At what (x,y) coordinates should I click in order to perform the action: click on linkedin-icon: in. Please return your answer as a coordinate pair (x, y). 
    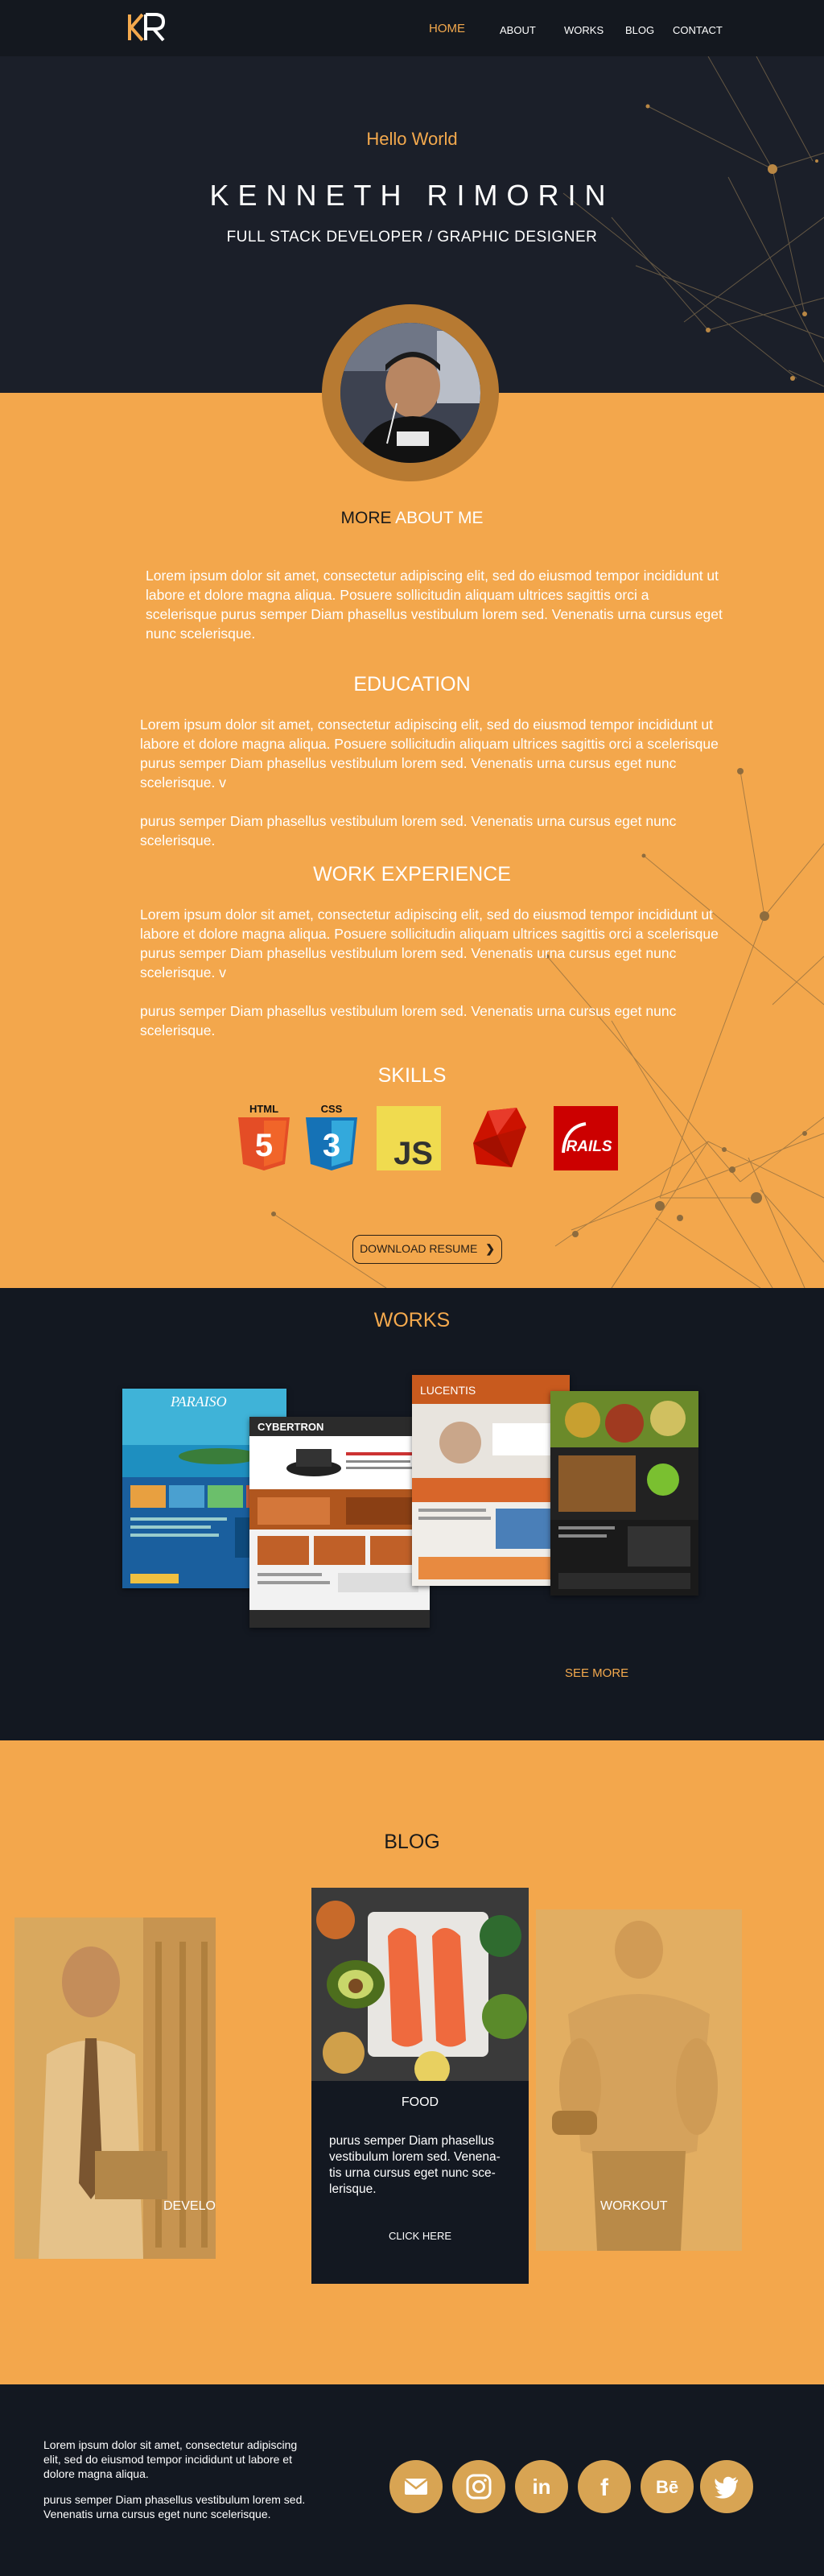
    Looking at the image, I should click on (541, 2486).